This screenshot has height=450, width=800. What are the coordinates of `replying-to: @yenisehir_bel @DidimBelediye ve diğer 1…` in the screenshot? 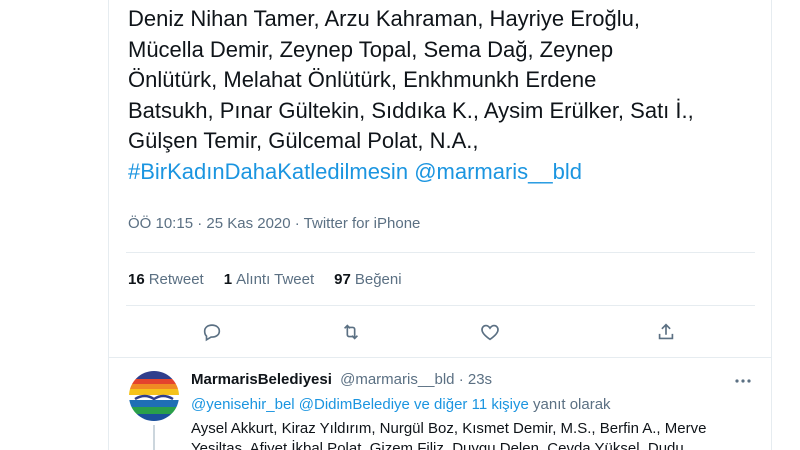 It's located at (401, 404).